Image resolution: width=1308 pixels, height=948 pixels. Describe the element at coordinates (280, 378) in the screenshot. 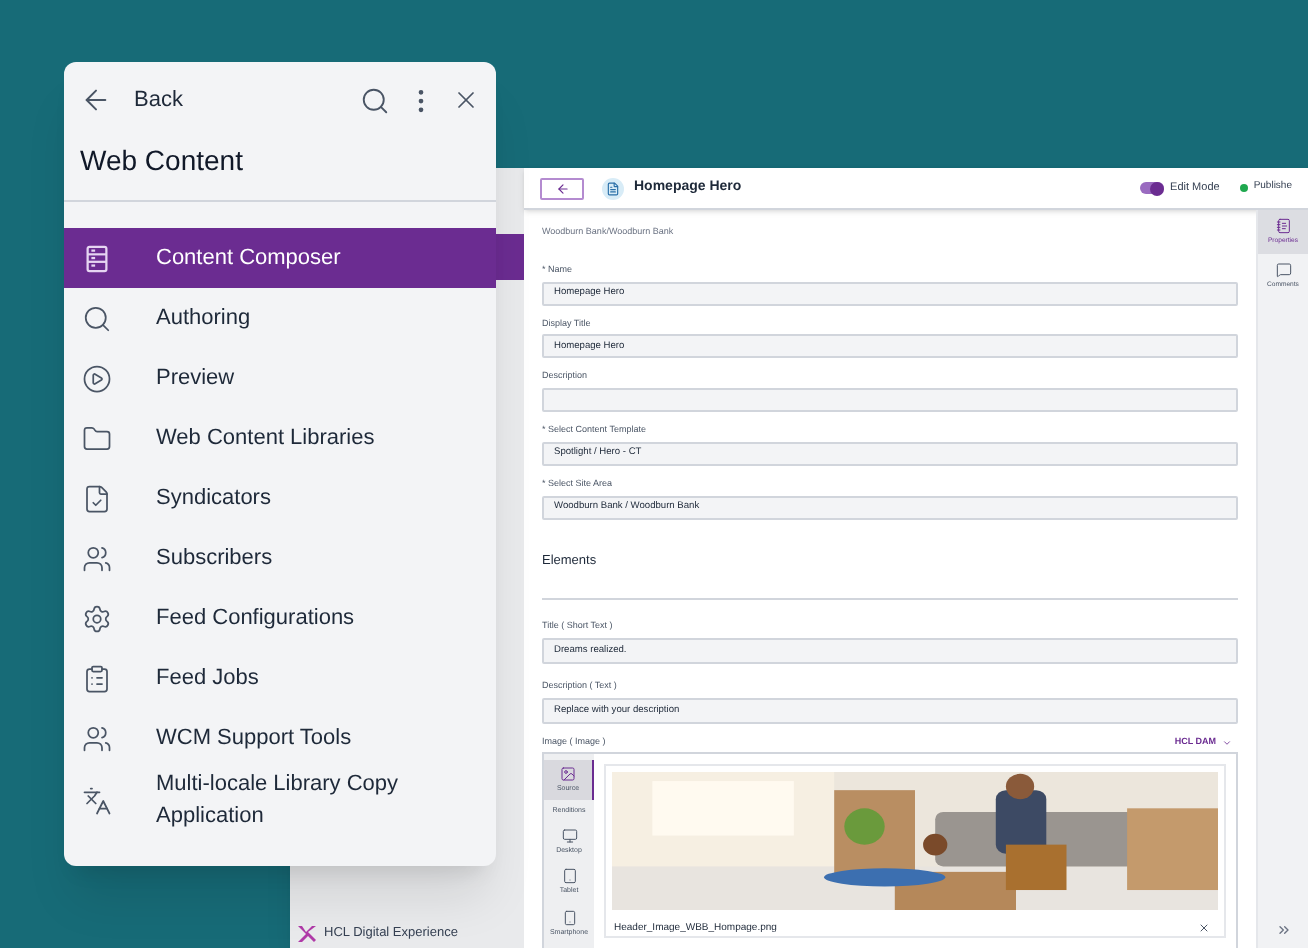

I see `menu-item: Preview` at that location.